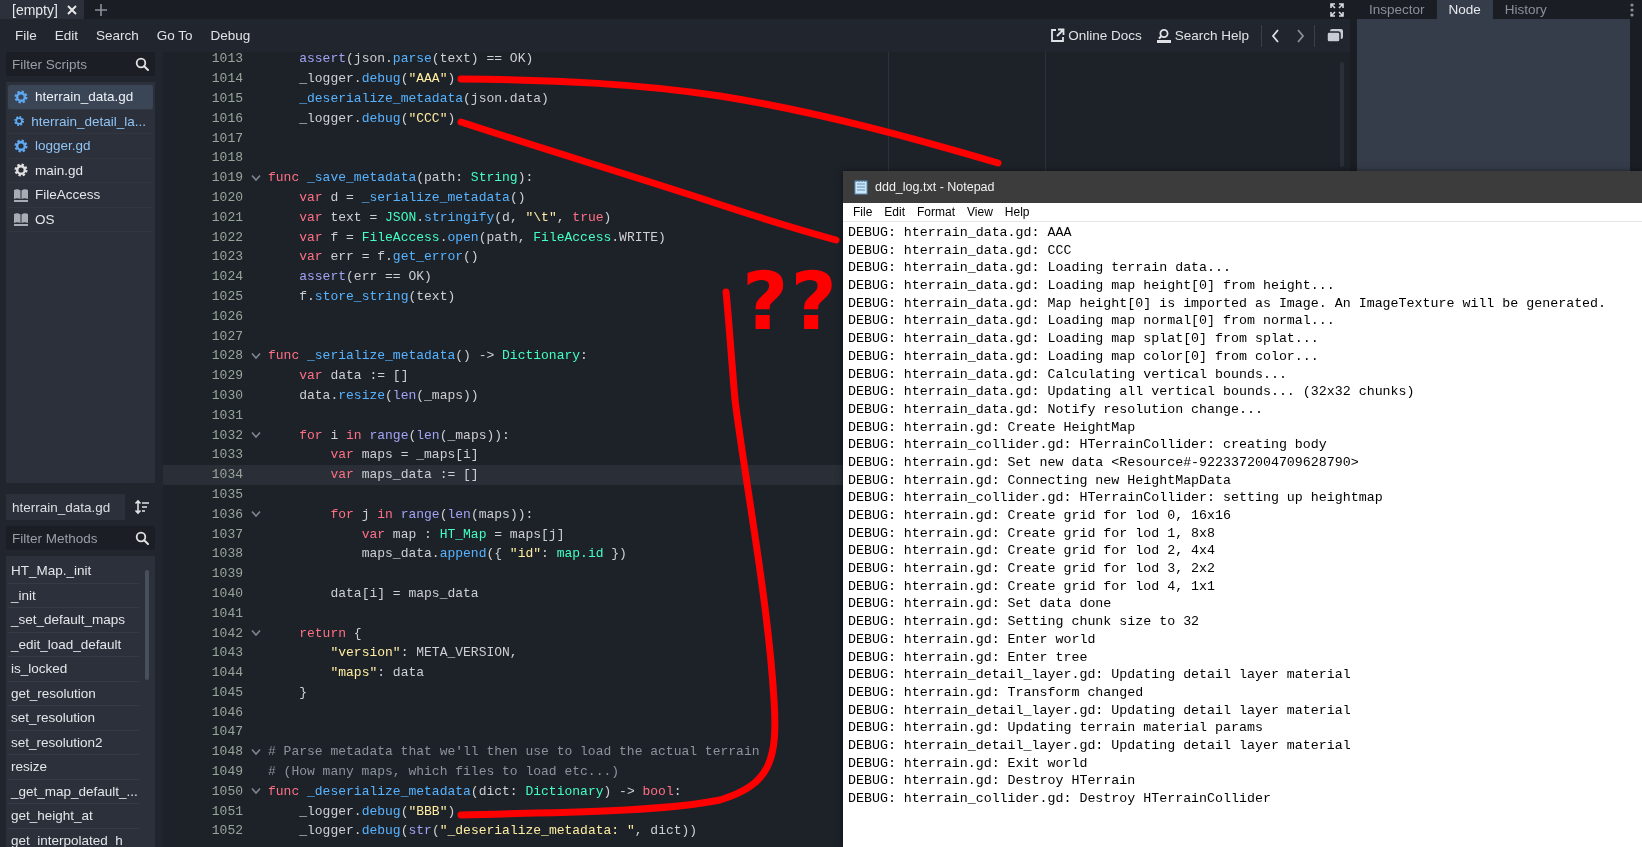 The width and height of the screenshot is (1642, 847). Describe the element at coordinates (980, 212) in the screenshot. I see `menu-item: View` at that location.